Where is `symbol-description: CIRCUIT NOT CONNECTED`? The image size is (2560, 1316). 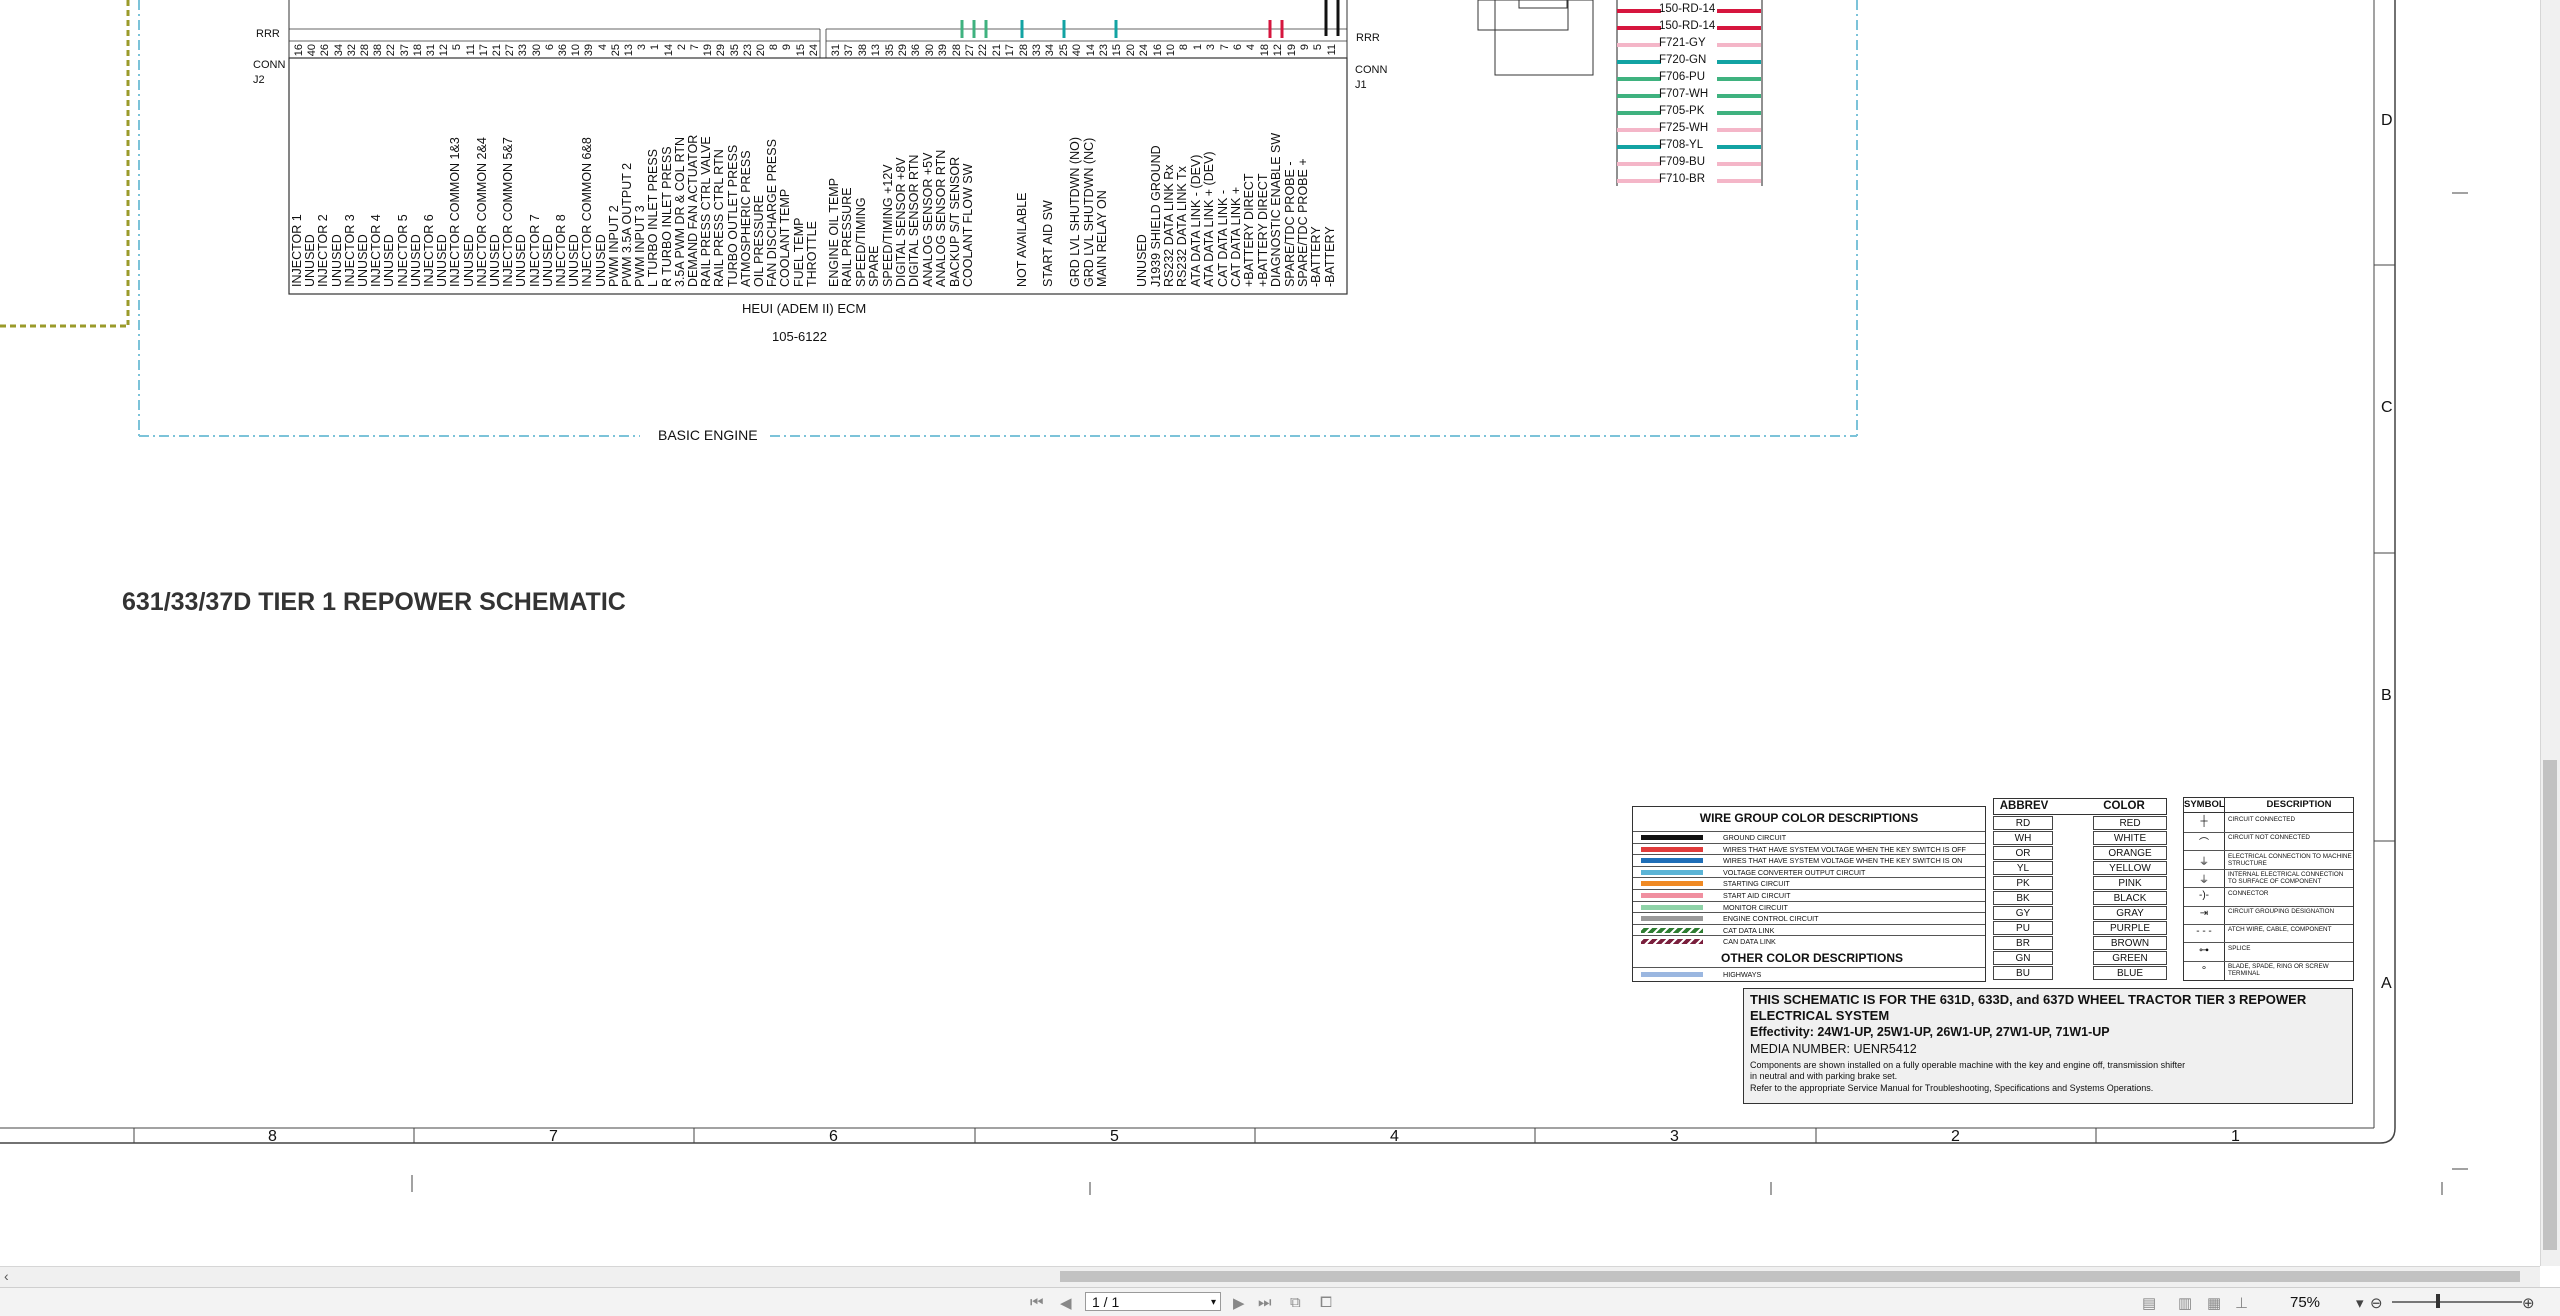
symbol-description: CIRCUIT NOT CONNECTED is located at coordinates (2269, 838).